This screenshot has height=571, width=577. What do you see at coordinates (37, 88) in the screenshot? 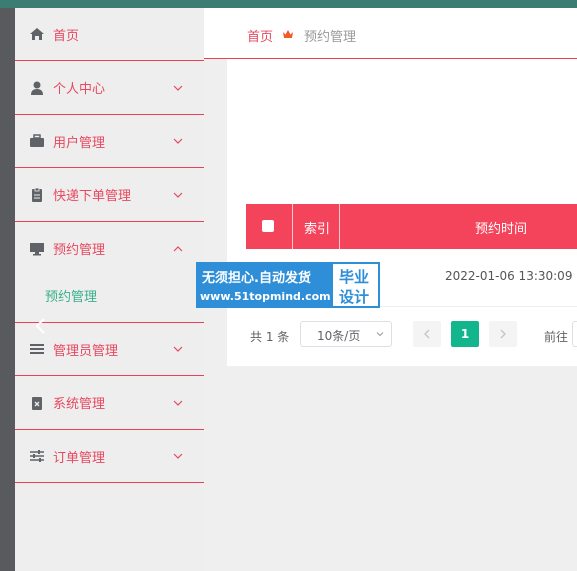
I see `person-icon` at bounding box center [37, 88].